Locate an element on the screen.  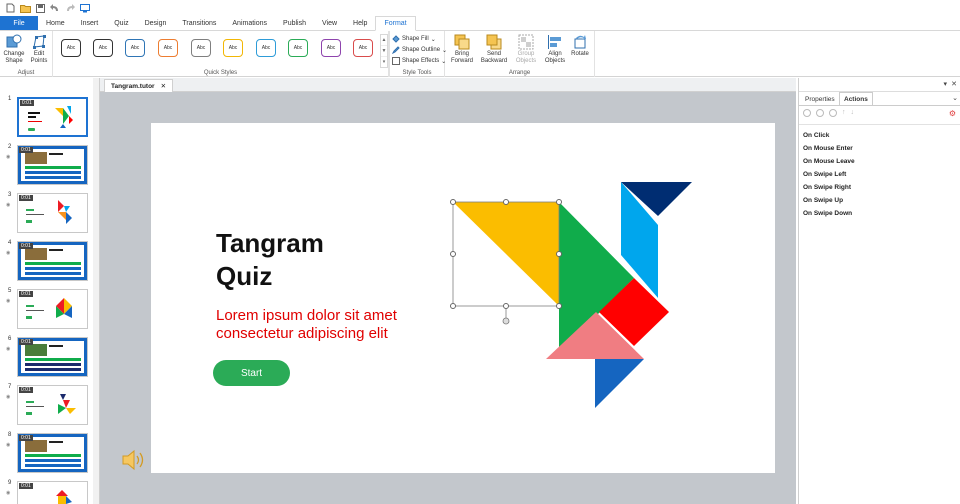
close-panel-icon: ✕ is located at coordinates (954, 84).